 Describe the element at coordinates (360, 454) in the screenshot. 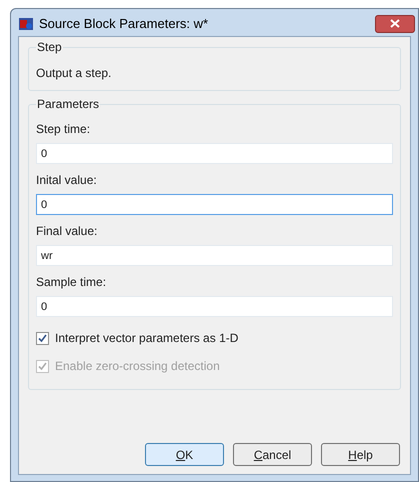

I see `dialog-button: Help` at that location.